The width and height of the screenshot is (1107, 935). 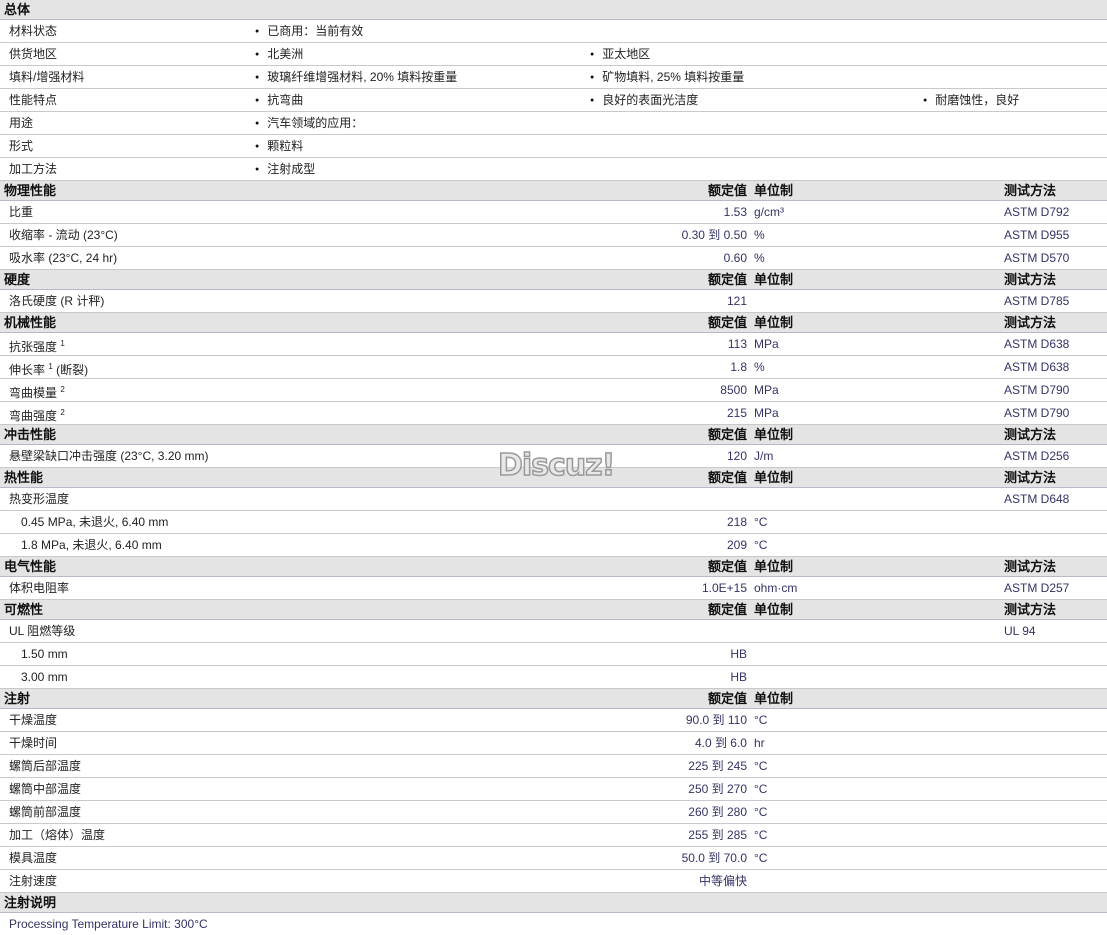 I want to click on property-value: 255 到 285, so click(x=717, y=835).